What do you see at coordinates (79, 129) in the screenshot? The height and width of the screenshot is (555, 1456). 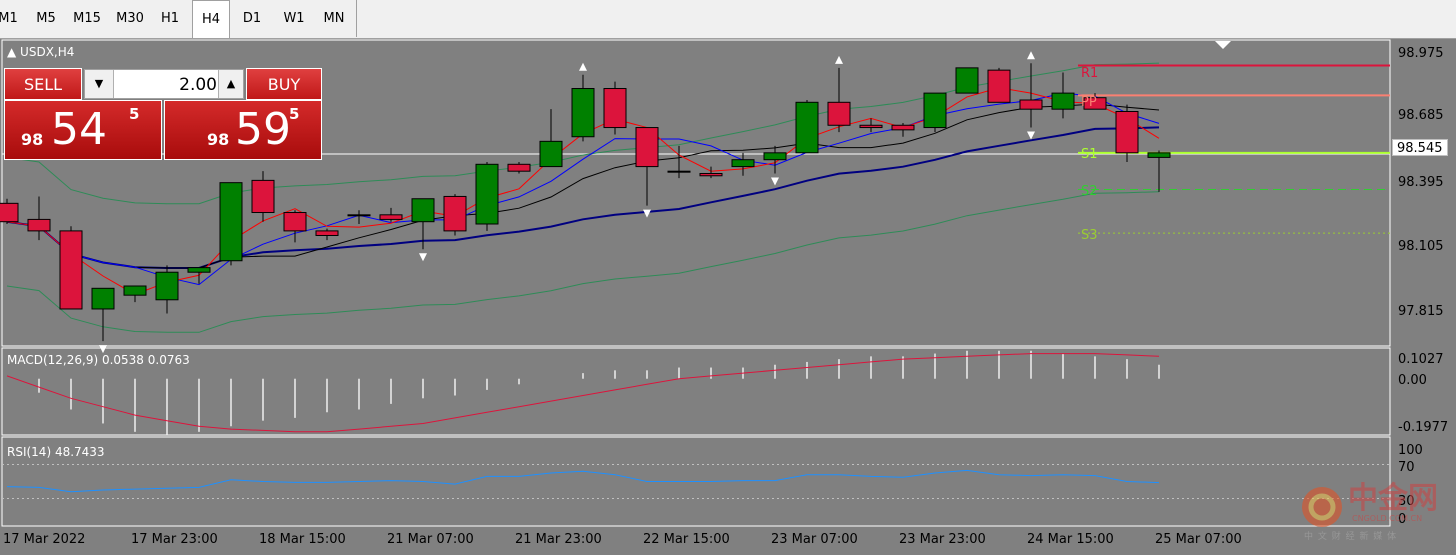 I see `sell-price-big: 54` at bounding box center [79, 129].